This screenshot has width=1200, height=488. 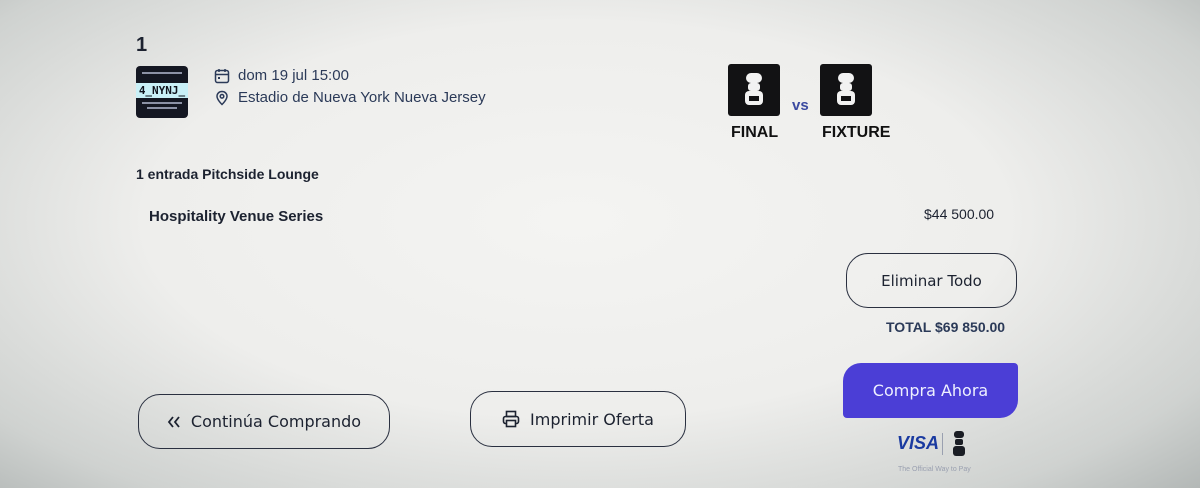 I want to click on venue-logo: 4_NYNJ_, so click(x=162, y=92).